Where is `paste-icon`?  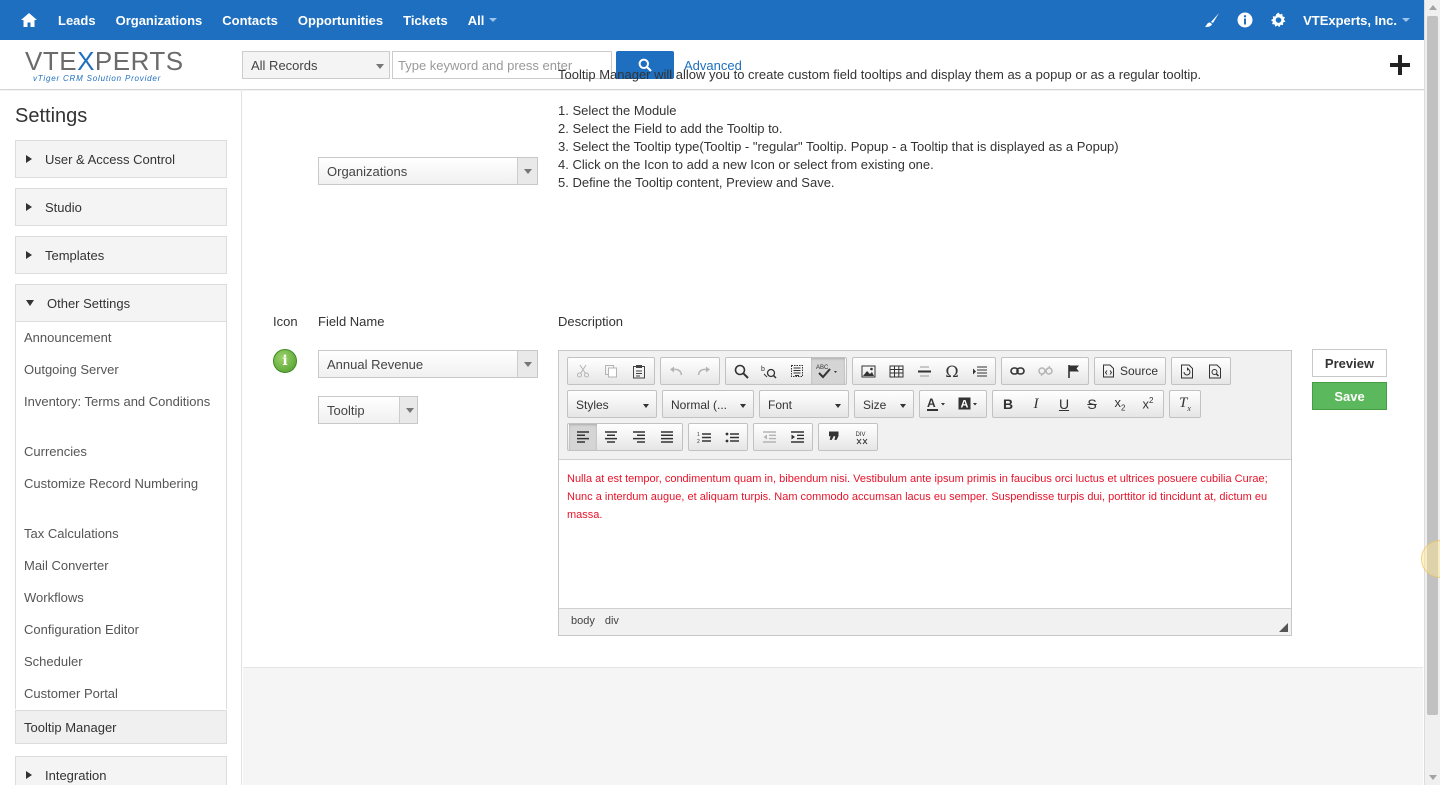
paste-icon is located at coordinates (639, 371).